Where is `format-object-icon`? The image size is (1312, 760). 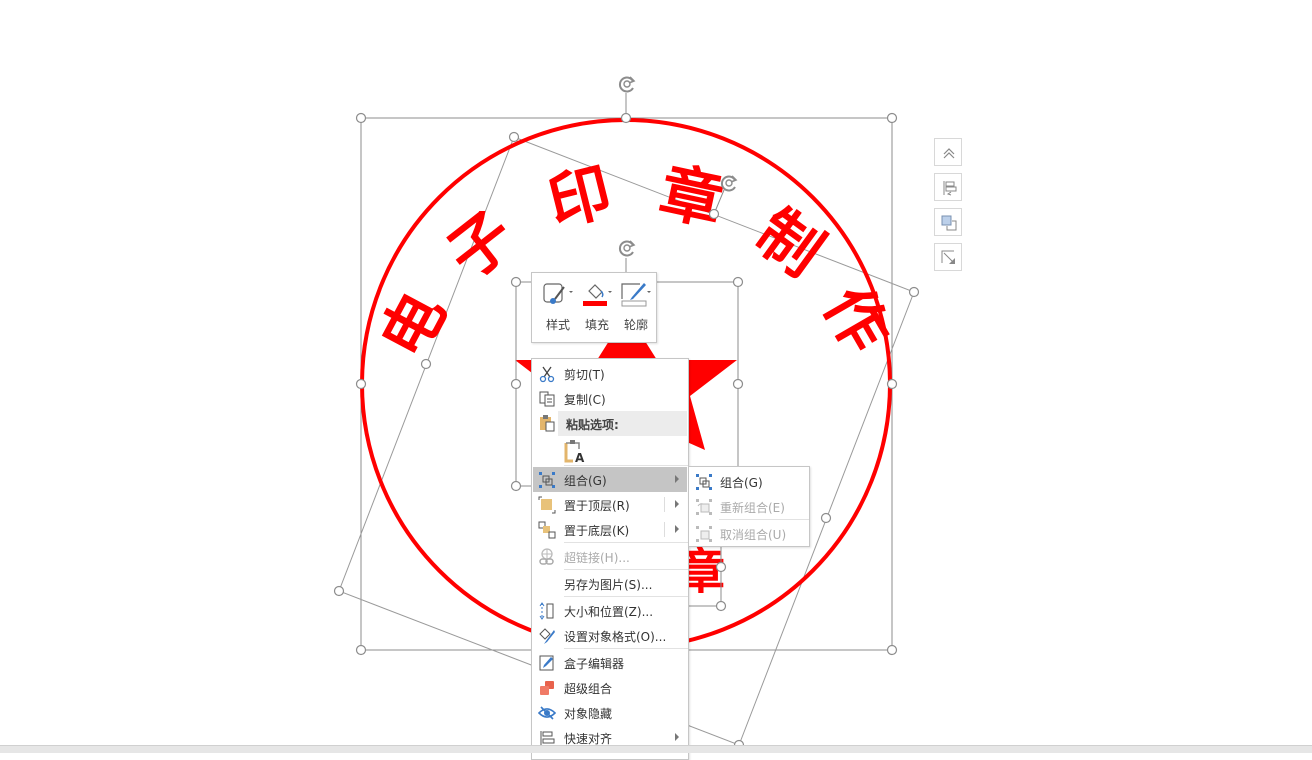 format-object-icon is located at coordinates (547, 636).